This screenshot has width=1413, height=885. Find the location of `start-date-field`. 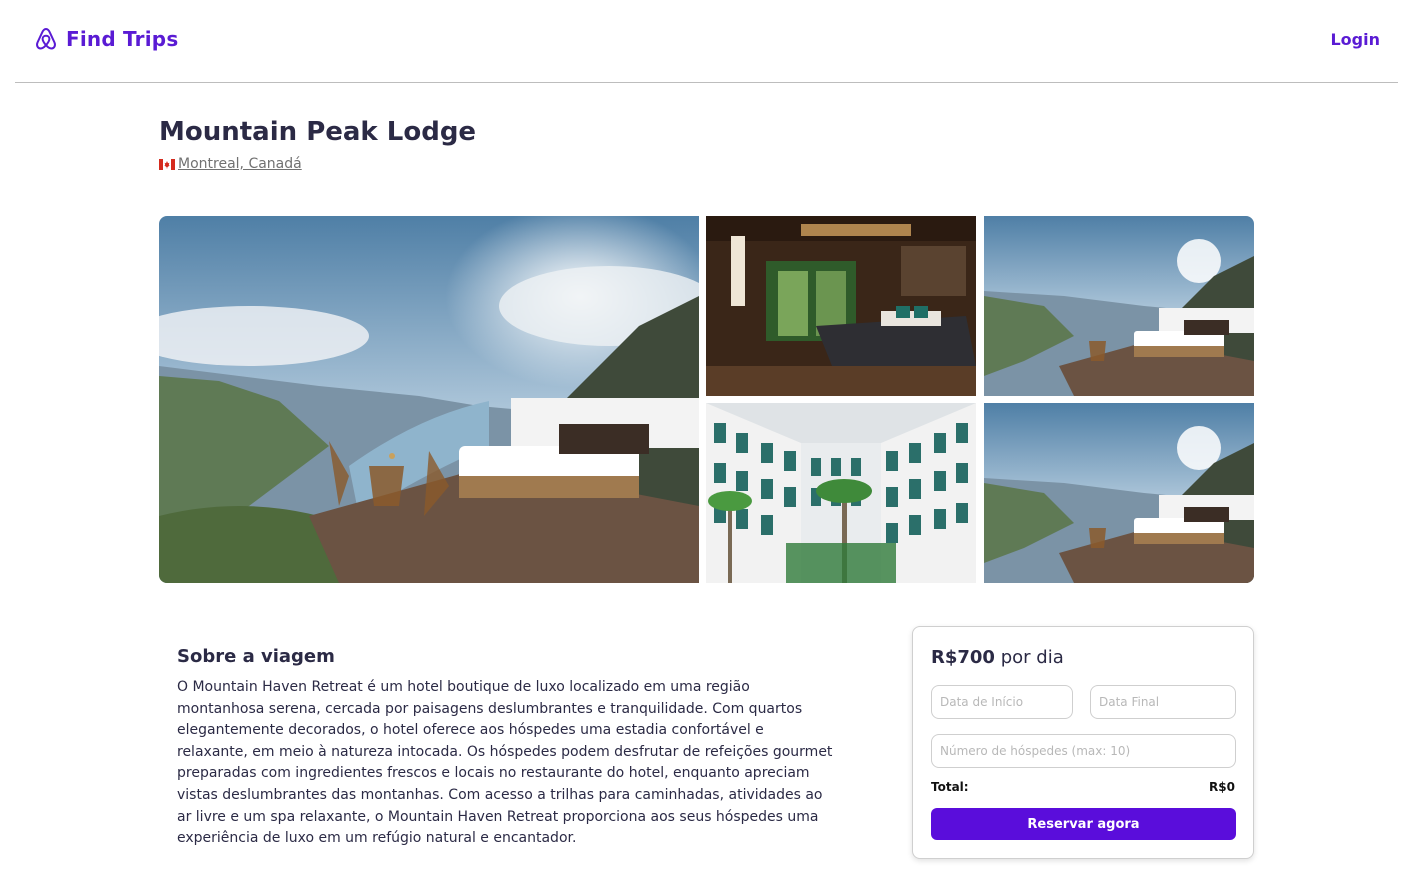

start-date-field is located at coordinates (1002, 702).